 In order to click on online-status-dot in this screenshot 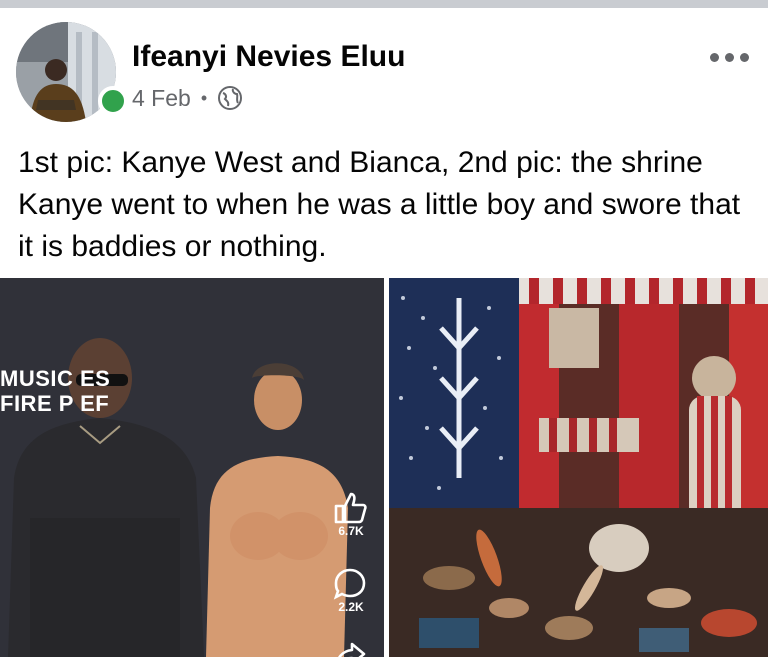, I will do `click(113, 101)`.